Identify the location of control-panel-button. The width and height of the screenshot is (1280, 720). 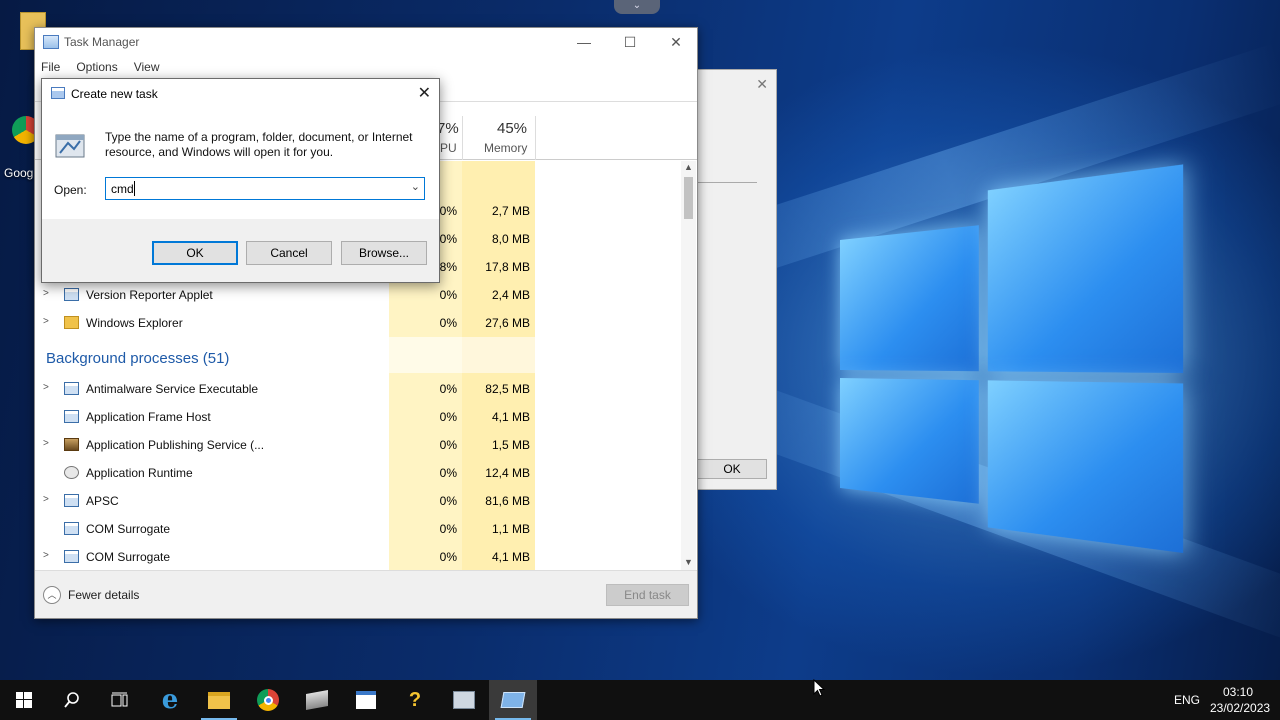
(464, 700).